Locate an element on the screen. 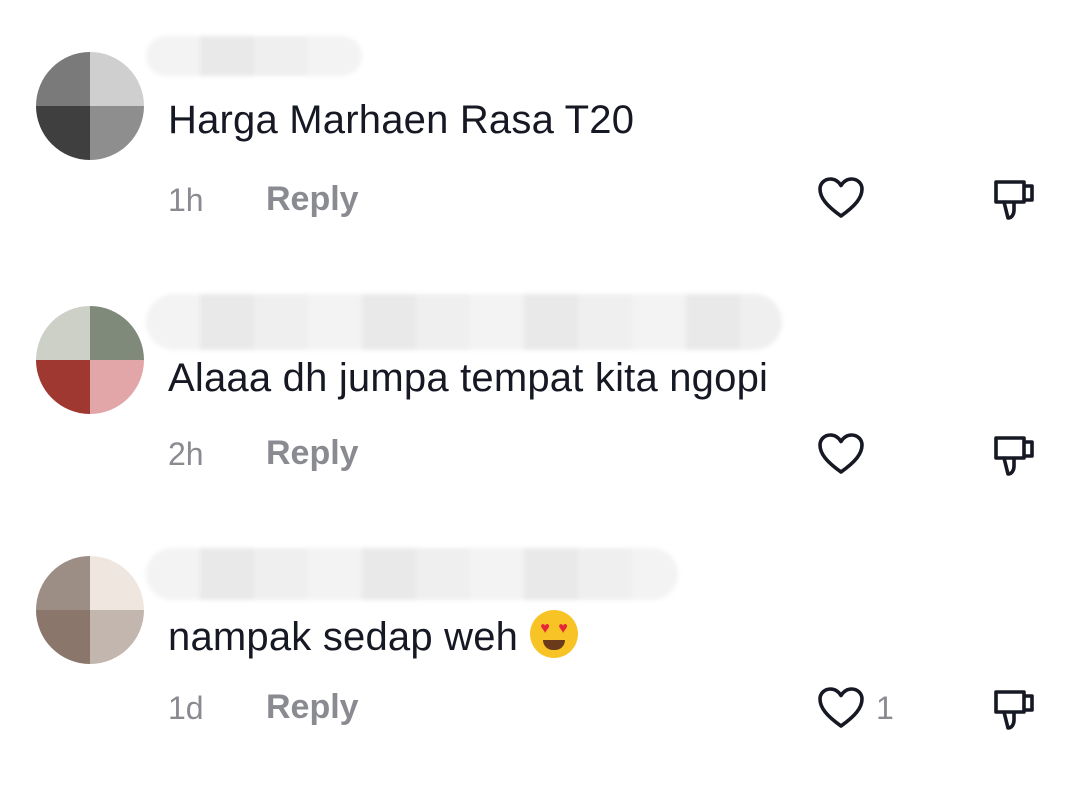 This screenshot has height=806, width=1080. comment-text: nampak sedap weh ♥ ♥ is located at coordinates (373, 635).